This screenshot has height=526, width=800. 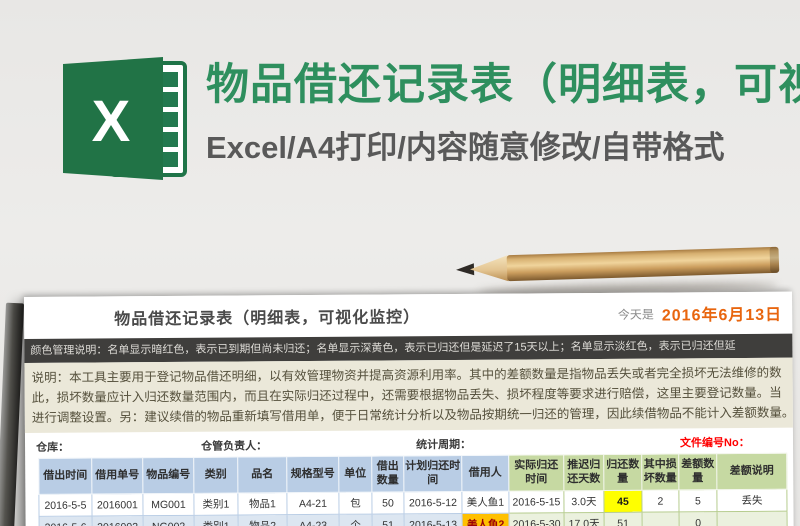 What do you see at coordinates (117, 505) in the screenshot?
I see `table-cell: 2016001` at bounding box center [117, 505].